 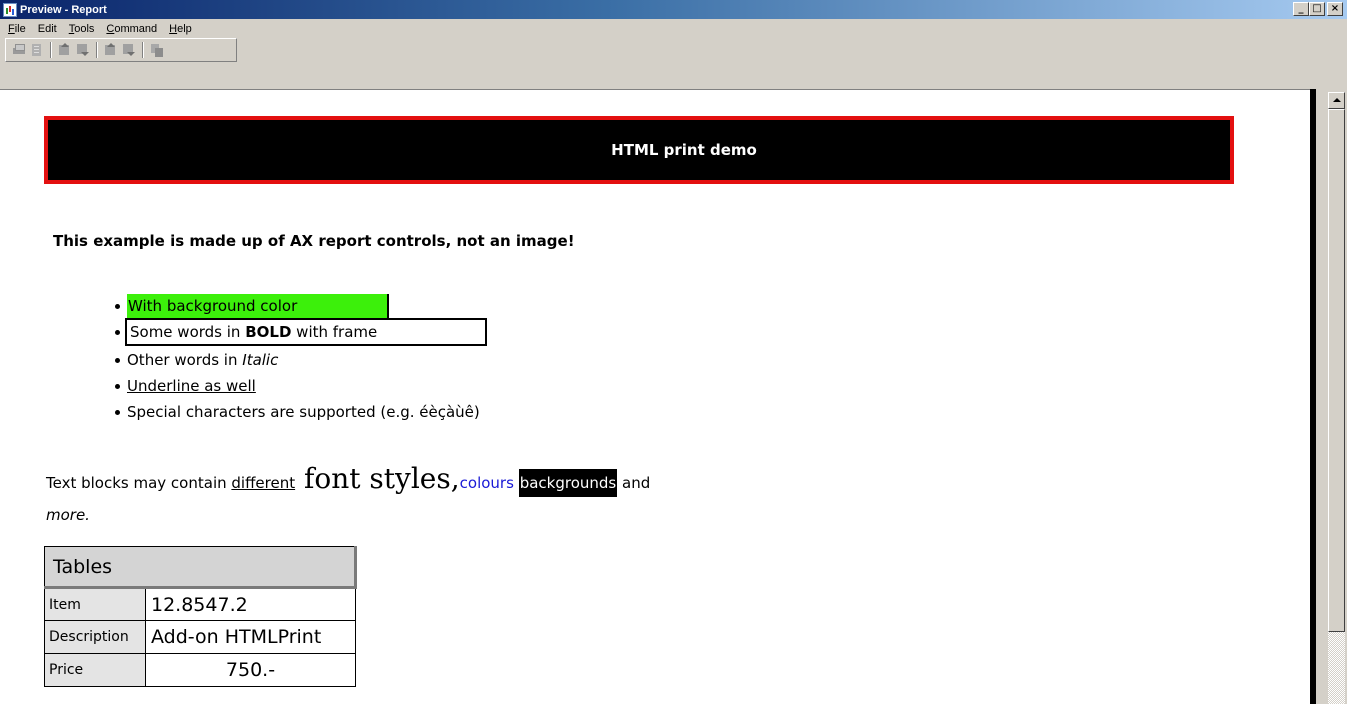 I want to click on table-header-row: Tables, so click(x=200, y=567).